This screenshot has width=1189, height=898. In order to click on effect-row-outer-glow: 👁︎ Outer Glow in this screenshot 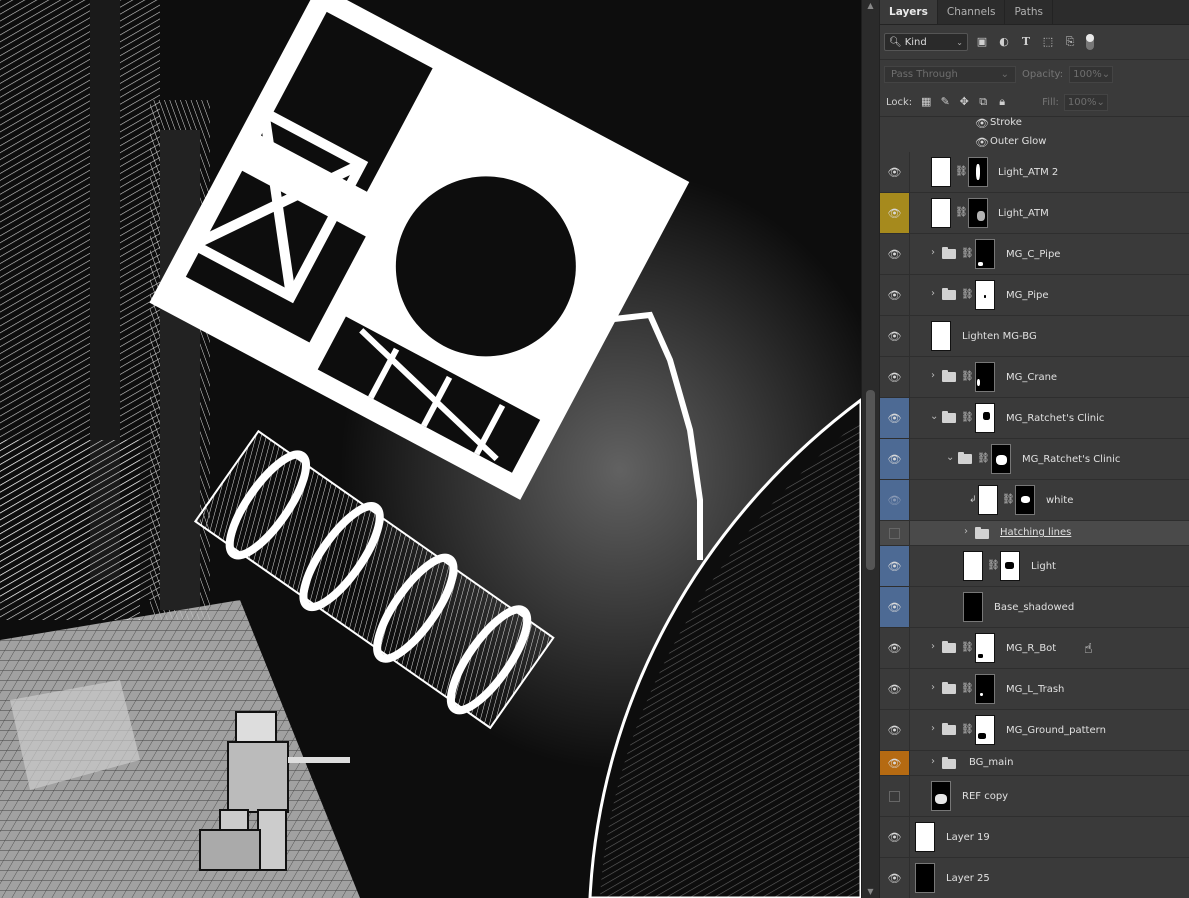, I will do `click(1034, 143)`.